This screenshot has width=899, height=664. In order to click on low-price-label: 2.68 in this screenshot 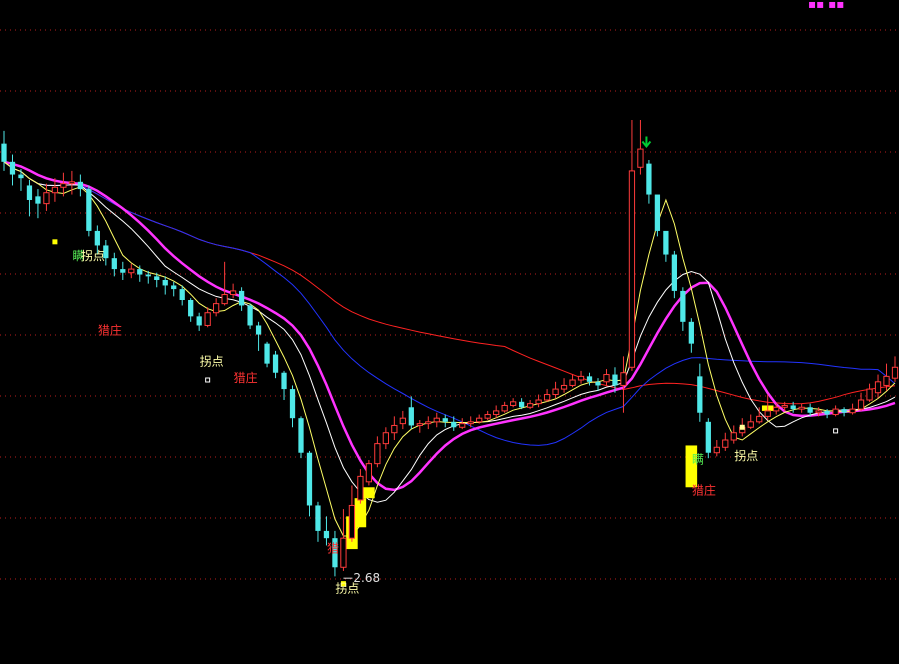, I will do `click(366, 578)`.